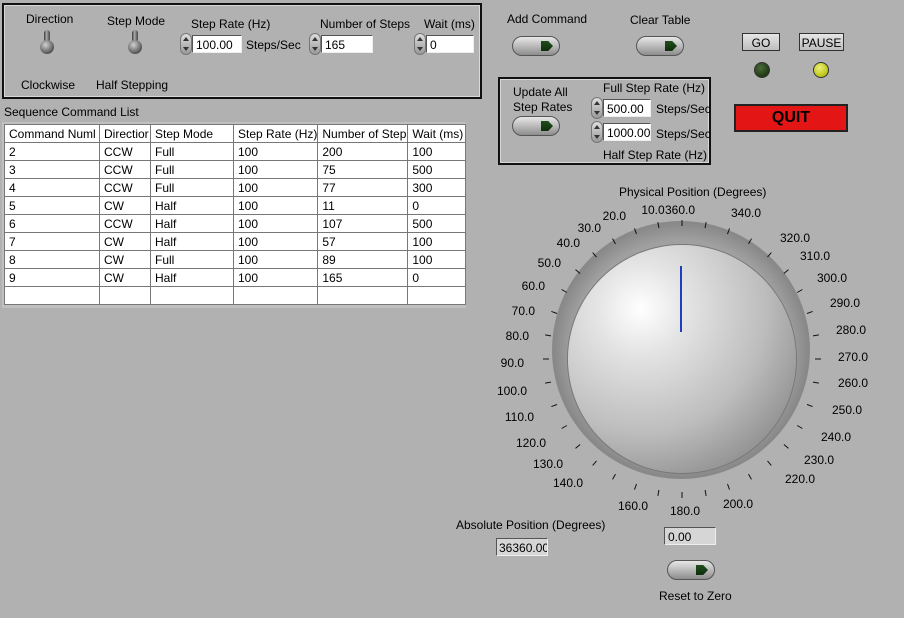 The width and height of the screenshot is (904, 618). What do you see at coordinates (518, 336) in the screenshot?
I see `knob-scale-label: 80.0` at bounding box center [518, 336].